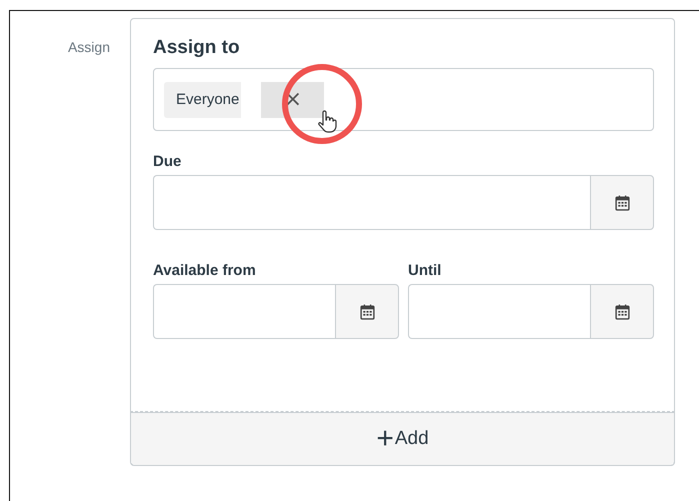 The width and height of the screenshot is (699, 501). I want to click on section-label: Assign, so click(89, 47).